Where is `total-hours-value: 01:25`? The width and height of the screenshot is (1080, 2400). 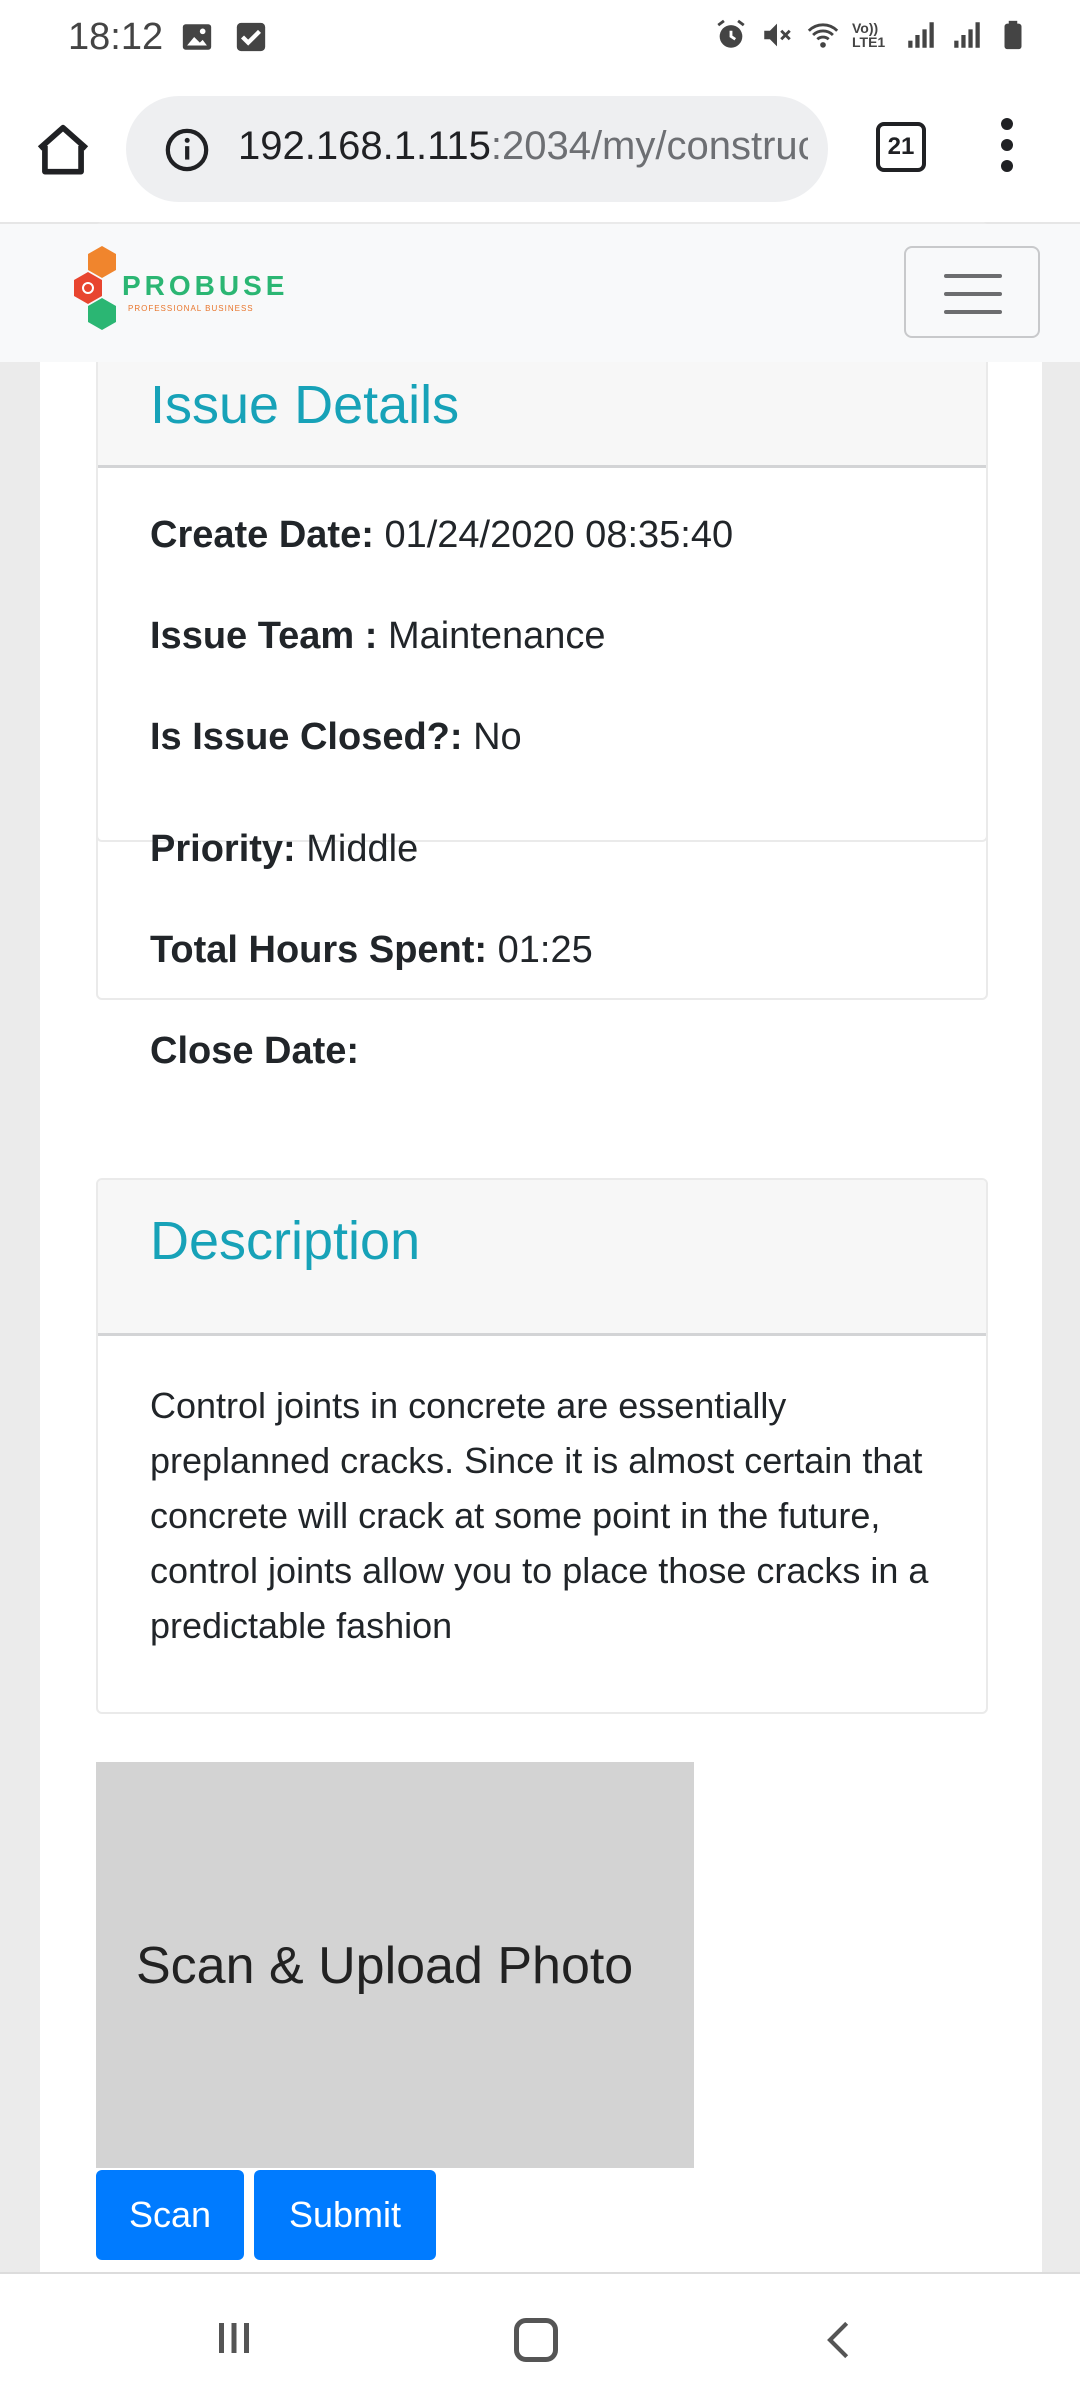 total-hours-value: 01:25 is located at coordinates (545, 950).